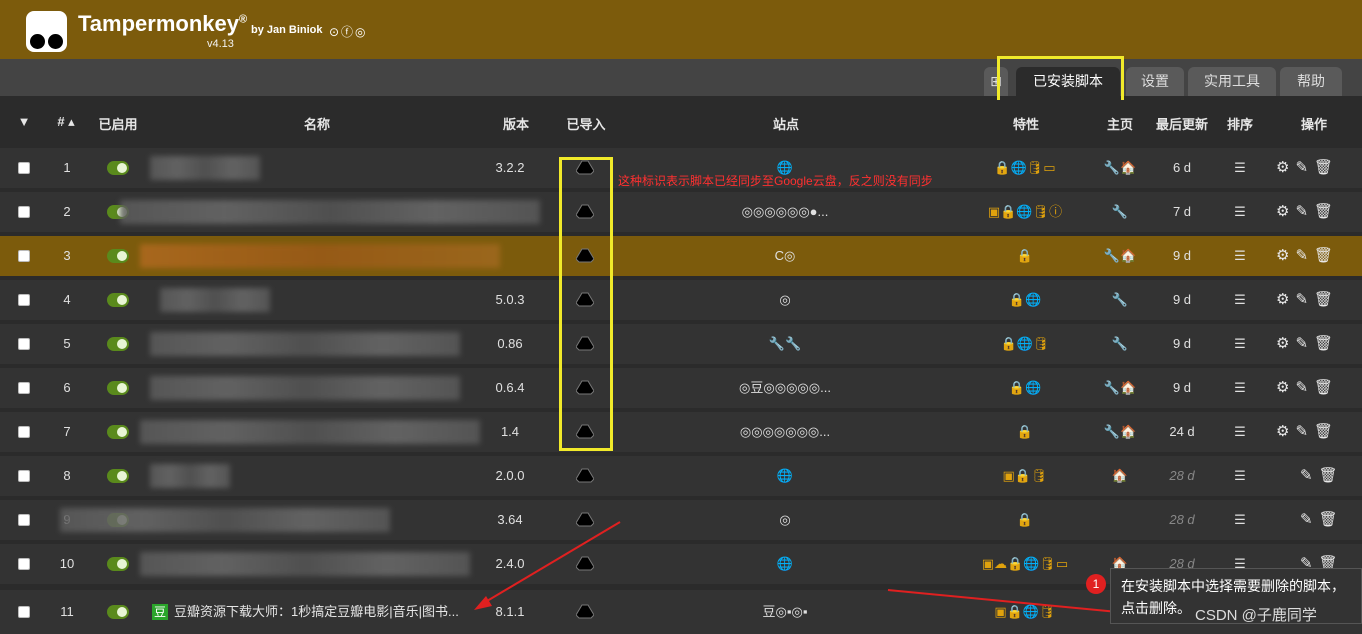 This screenshot has height=634, width=1362. I want to click on csdn-watermark: CSDN @子鹿同学, so click(1256, 615).